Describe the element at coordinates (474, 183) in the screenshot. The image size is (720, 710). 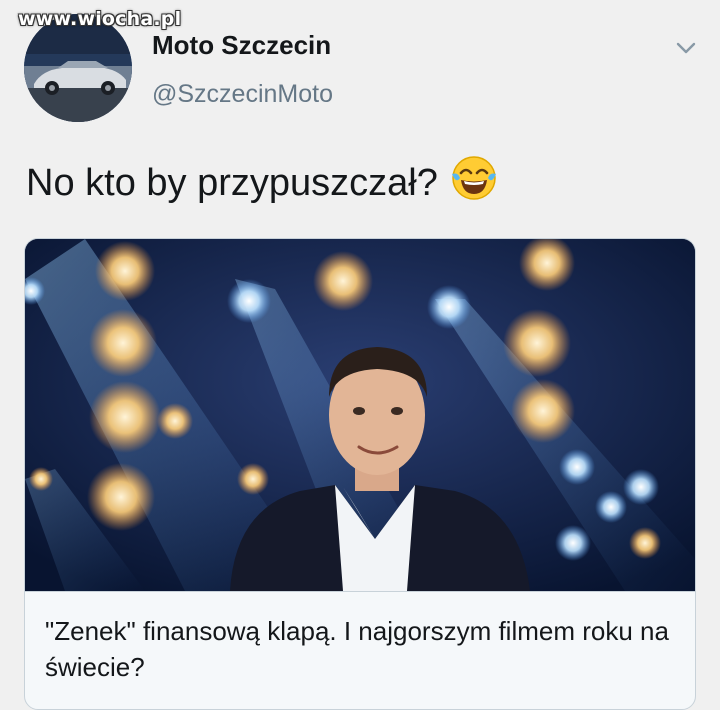
I see `face-with-tears-of-joy-icon` at that location.